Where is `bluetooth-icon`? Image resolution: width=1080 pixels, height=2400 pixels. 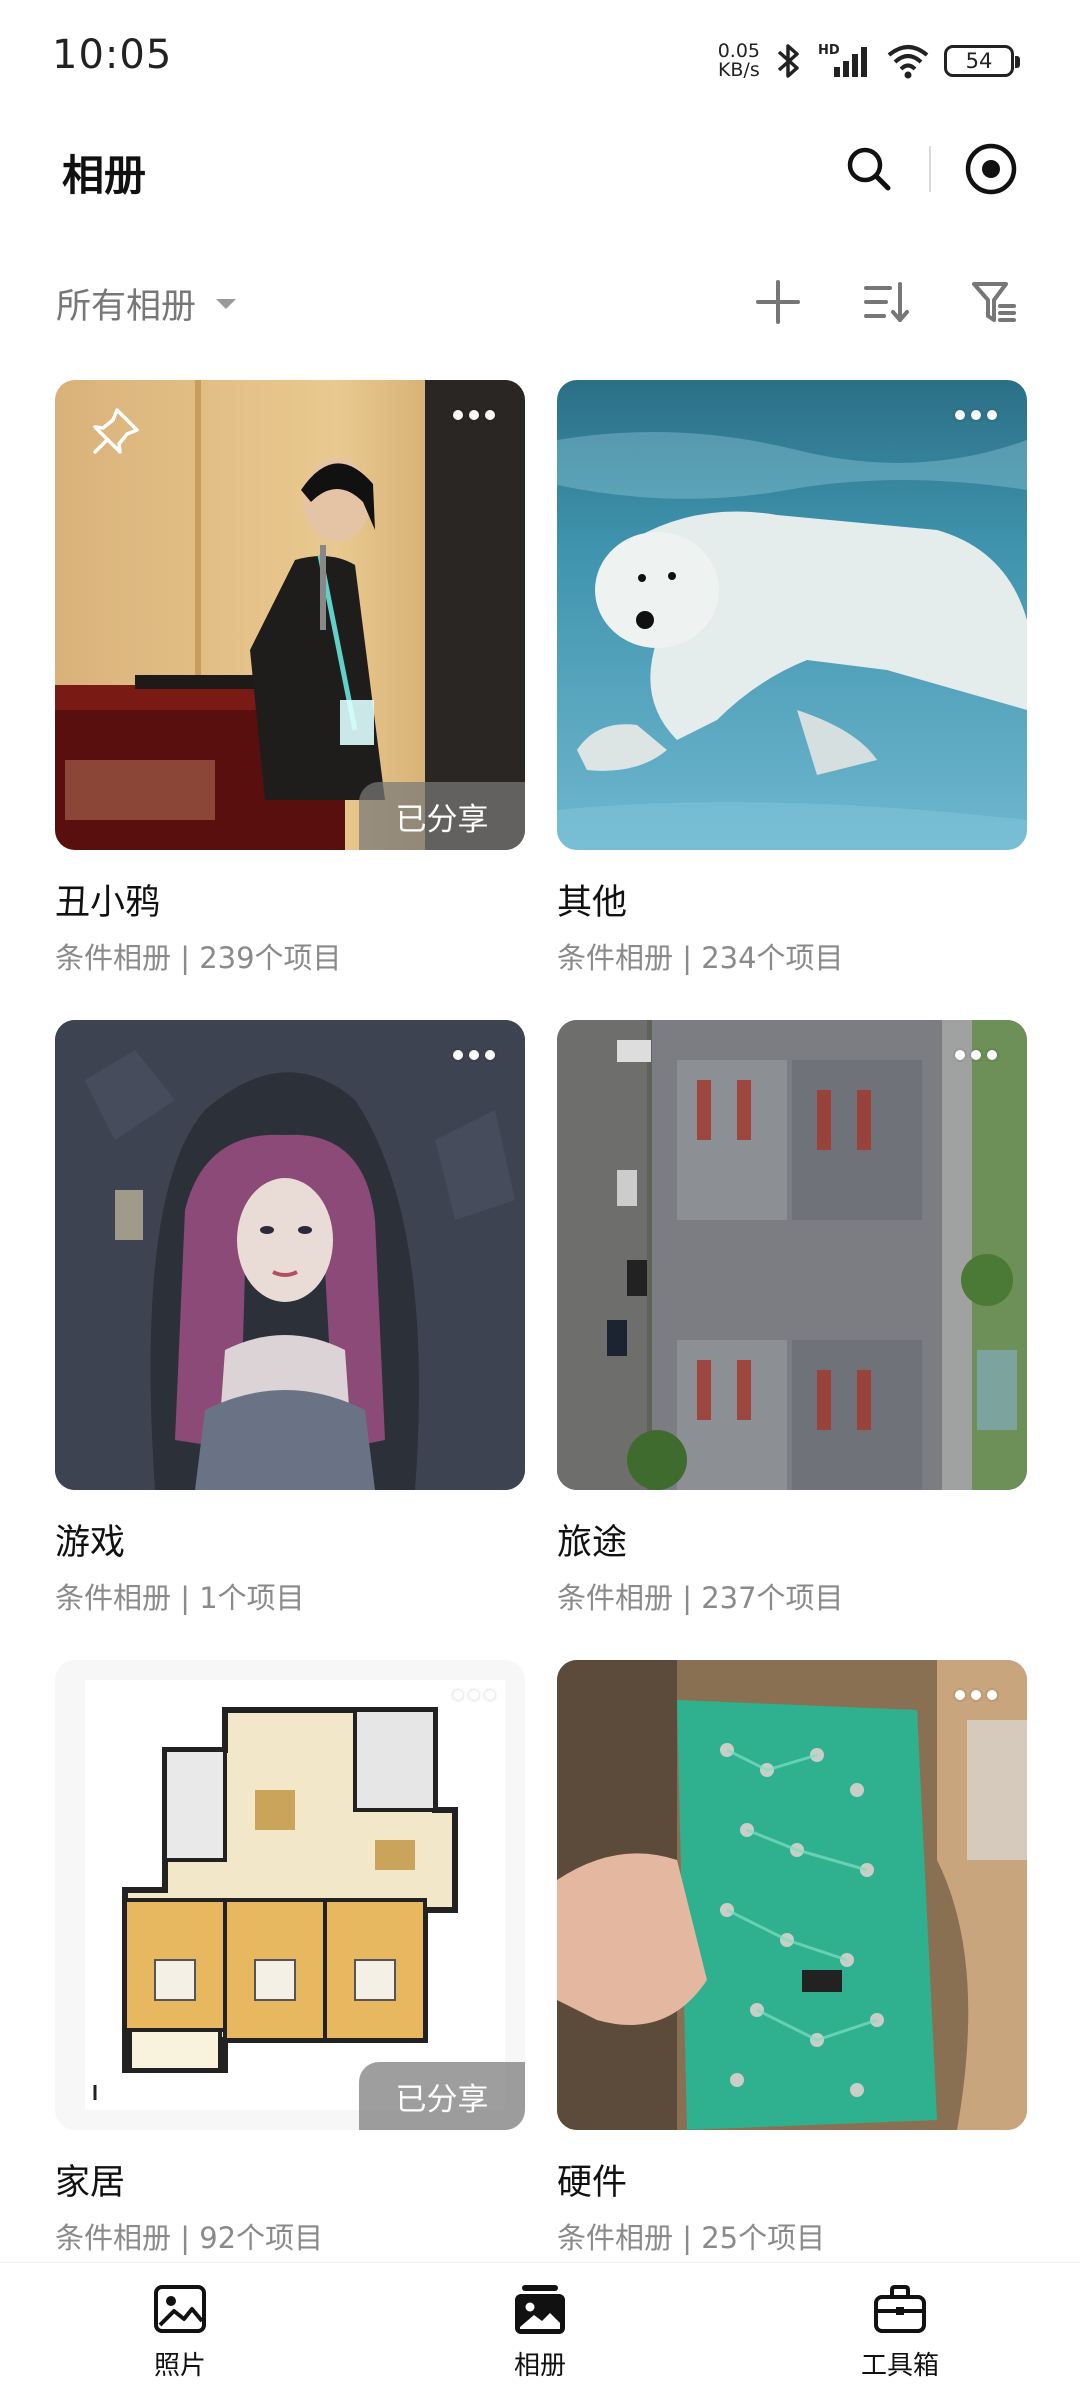
bluetooth-icon is located at coordinates (788, 61).